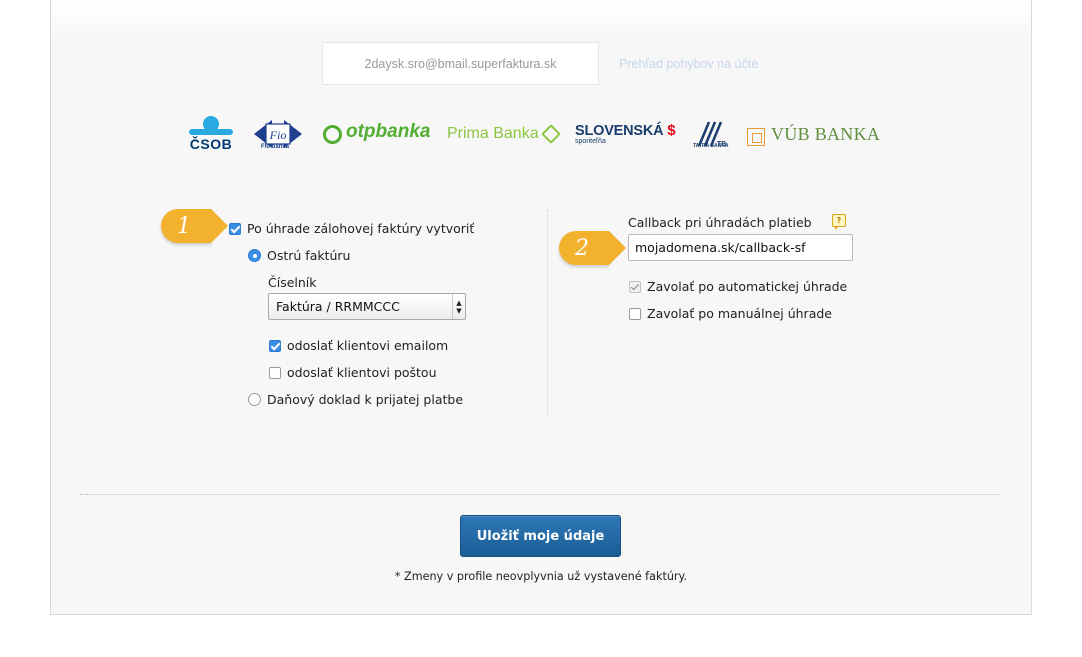 This screenshot has width=1082, height=657. I want to click on manual-call-label: Zavolať po manuálnej úhrade, so click(739, 313).